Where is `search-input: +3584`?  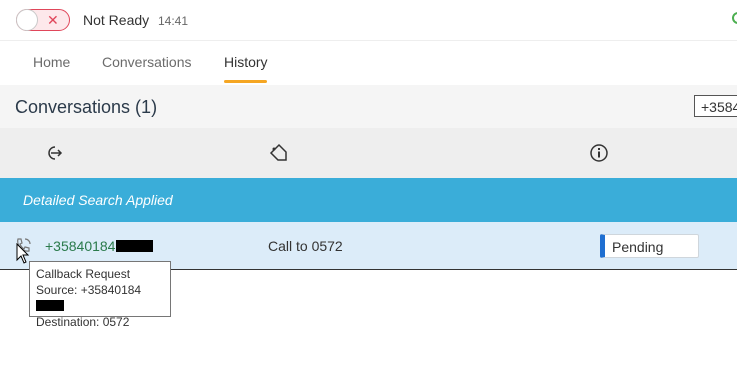
search-input: +3584 is located at coordinates (715, 106).